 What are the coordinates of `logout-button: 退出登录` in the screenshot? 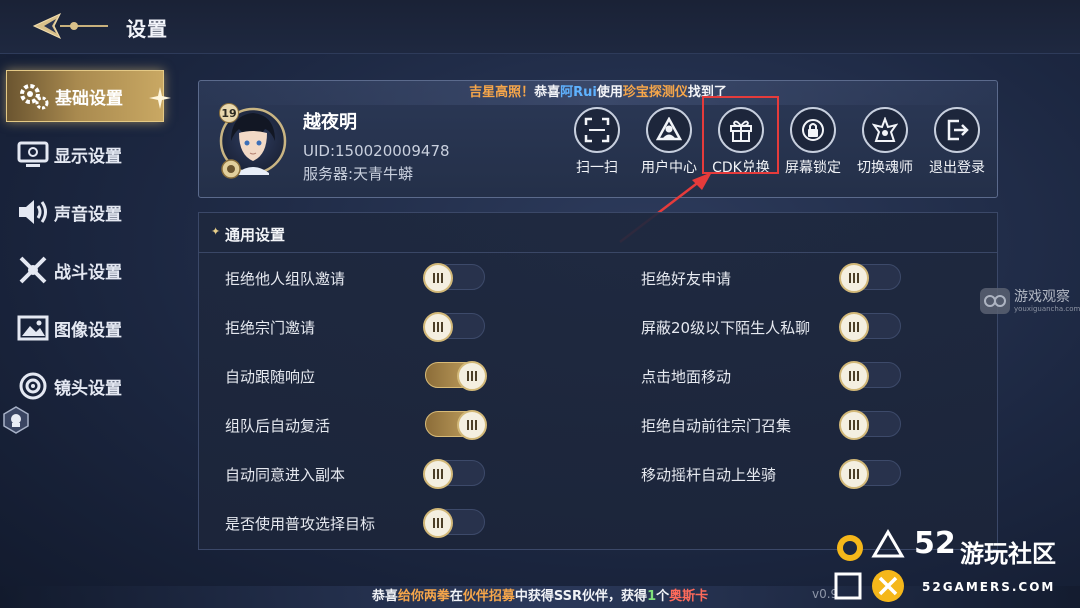 It's located at (957, 141).